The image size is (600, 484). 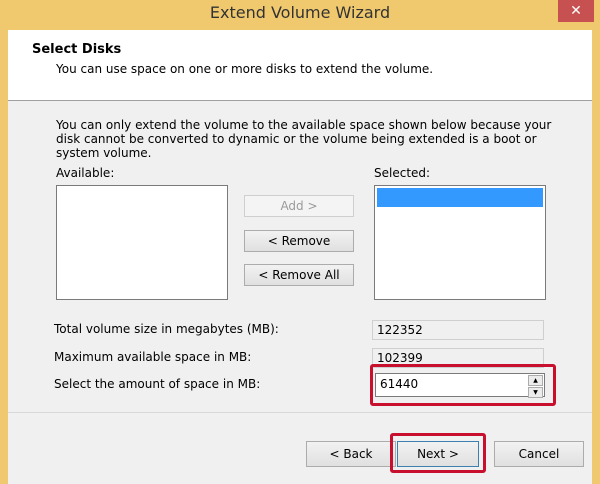 I want to click on max-space-label: Maximum available space in MB:, so click(x=153, y=357).